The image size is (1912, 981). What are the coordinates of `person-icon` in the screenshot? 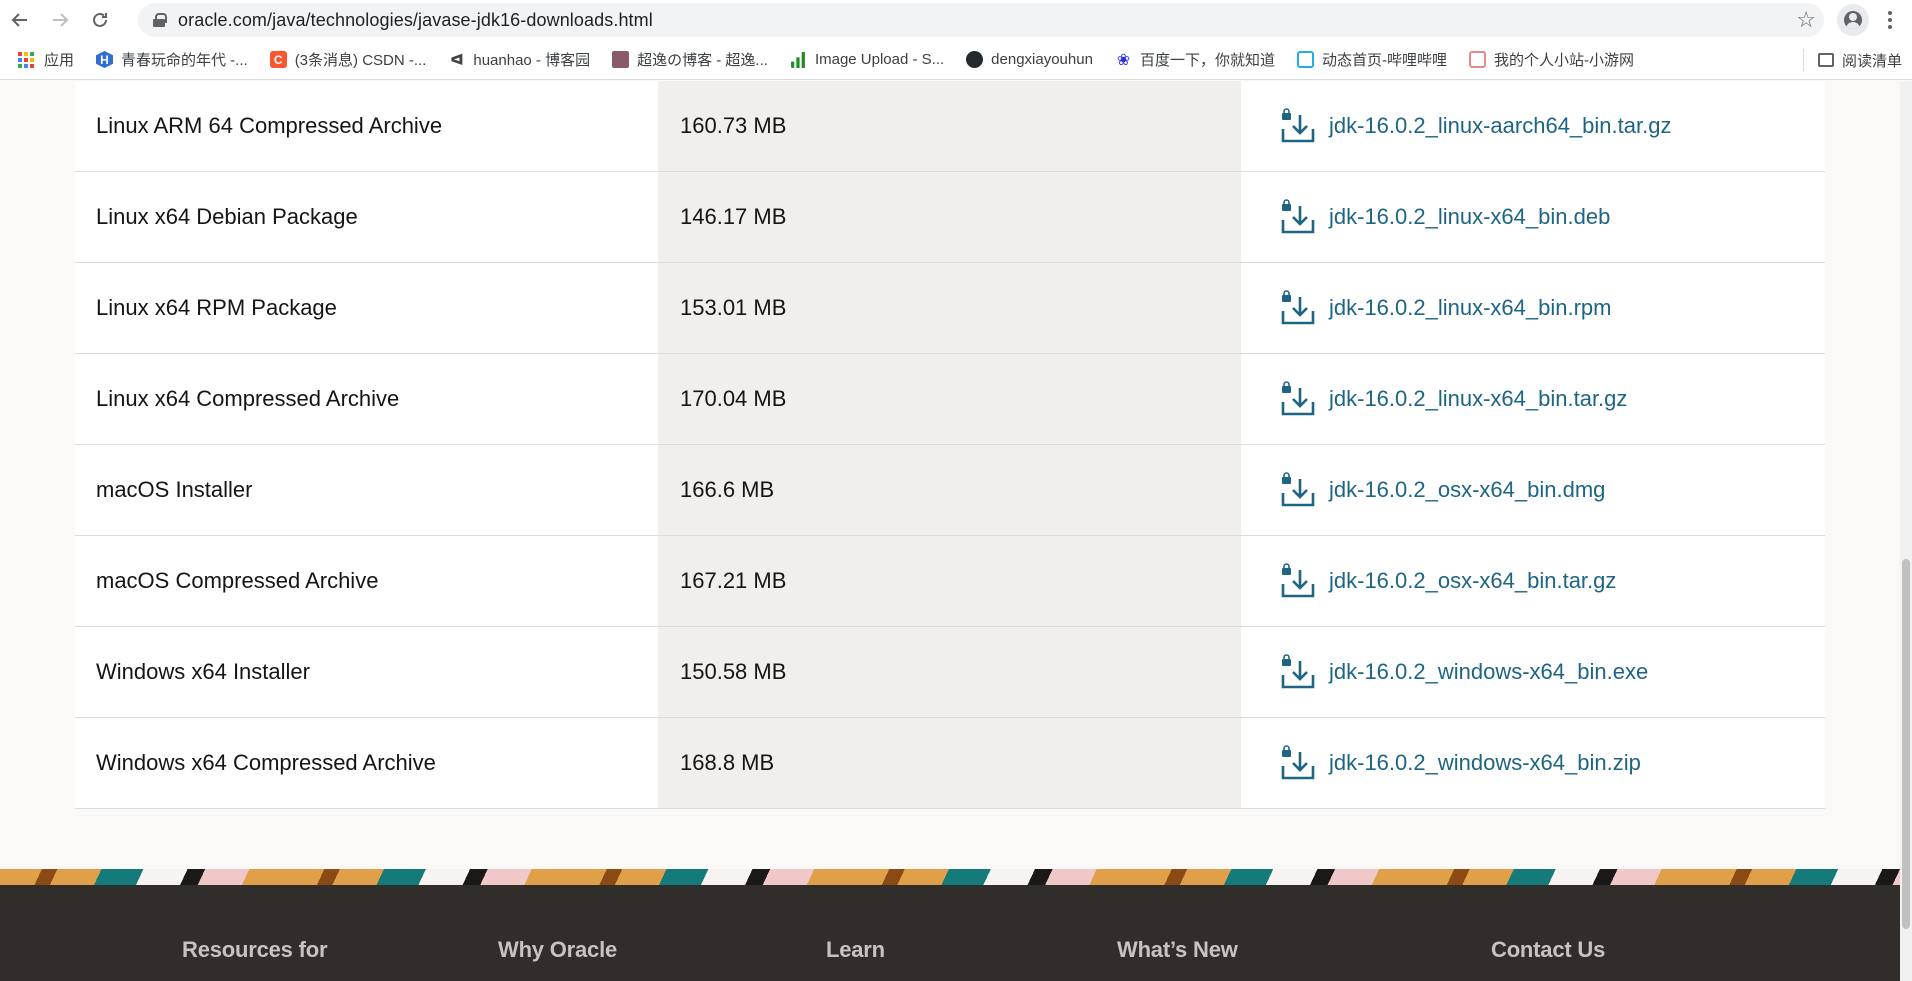 It's located at (1853, 20).